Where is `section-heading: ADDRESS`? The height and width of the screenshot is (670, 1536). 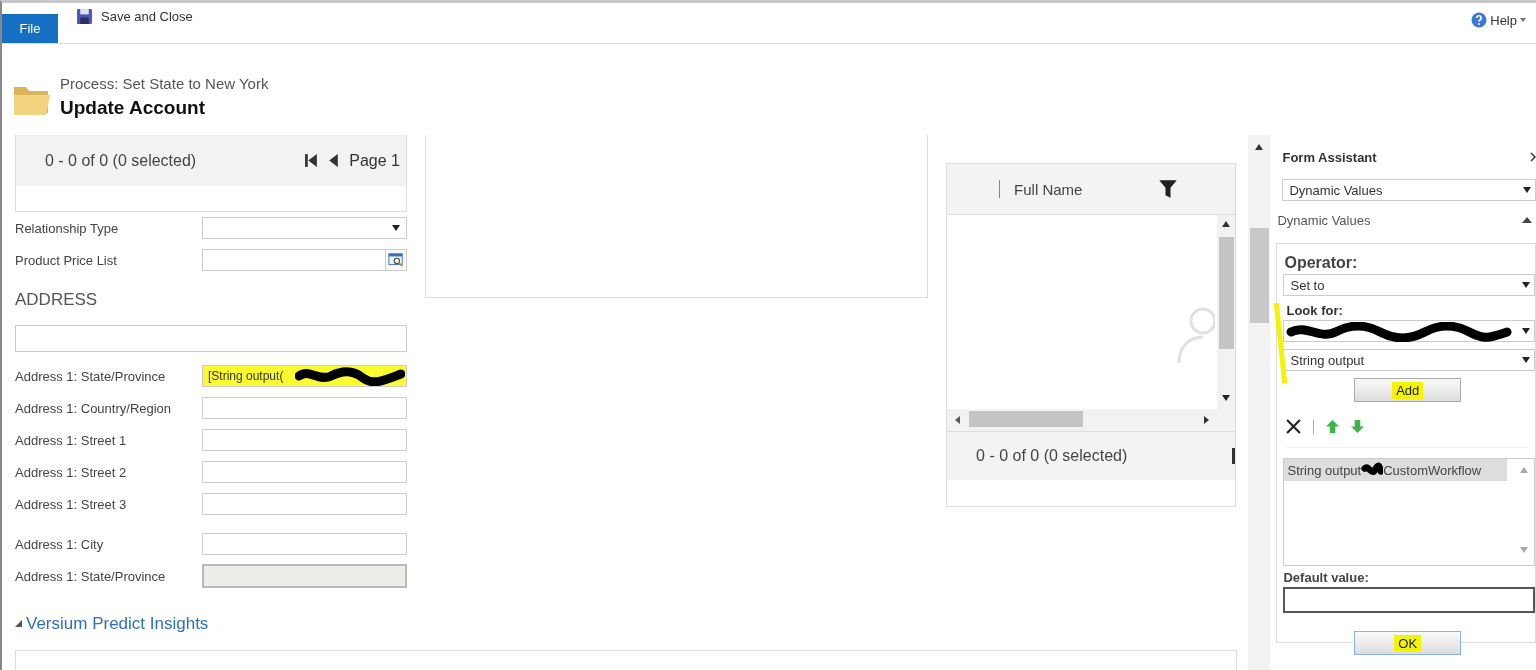
section-heading: ADDRESS is located at coordinates (57, 300).